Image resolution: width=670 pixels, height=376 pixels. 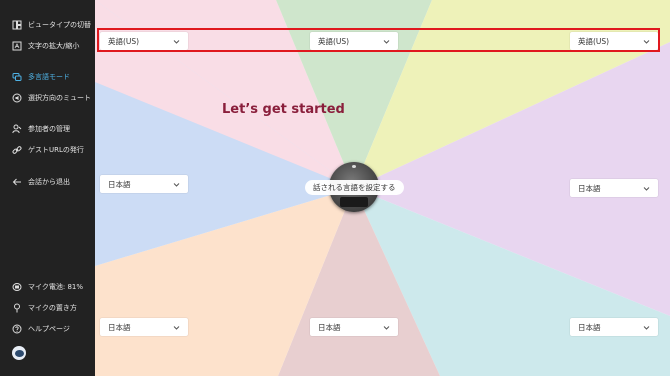 What do you see at coordinates (144, 184) in the screenshot?
I see `language-dropdown-mid-left: 日本語` at bounding box center [144, 184].